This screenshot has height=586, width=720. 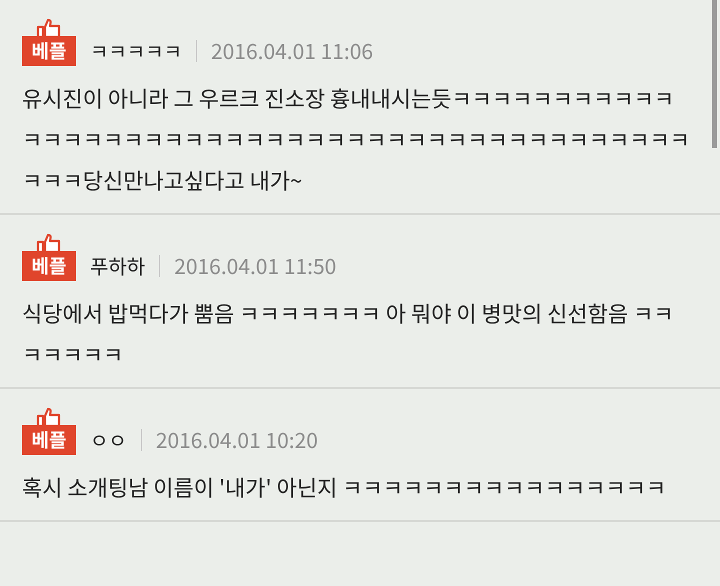 I want to click on author-name: ㅋㅋㅋㅋㅋ, so click(x=136, y=51).